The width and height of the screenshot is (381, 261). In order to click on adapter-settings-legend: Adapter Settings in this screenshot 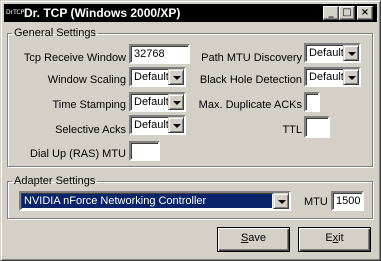, I will do `click(55, 181)`.